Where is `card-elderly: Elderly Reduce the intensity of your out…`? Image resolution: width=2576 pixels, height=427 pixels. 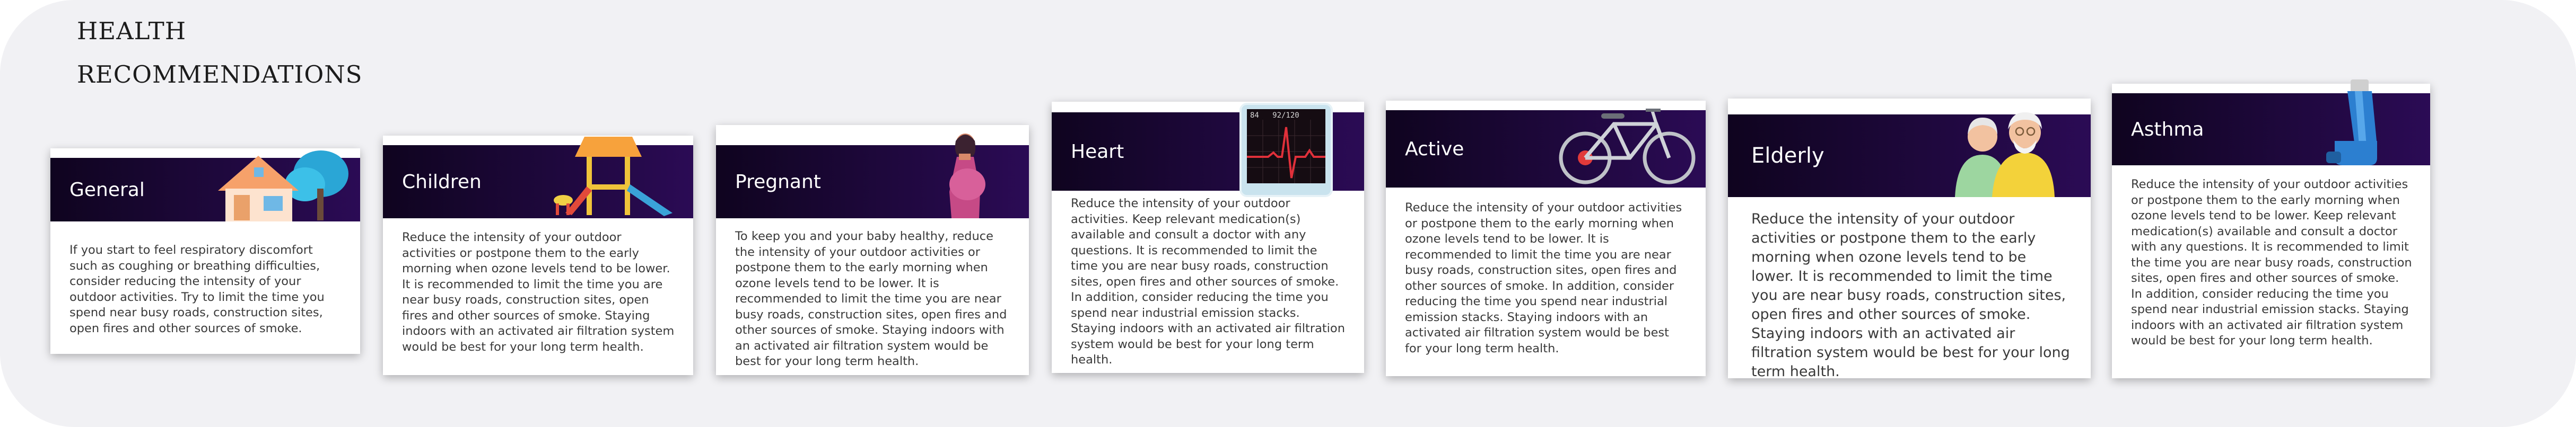 card-elderly: Elderly Reduce the intensity of your out… is located at coordinates (1909, 239).